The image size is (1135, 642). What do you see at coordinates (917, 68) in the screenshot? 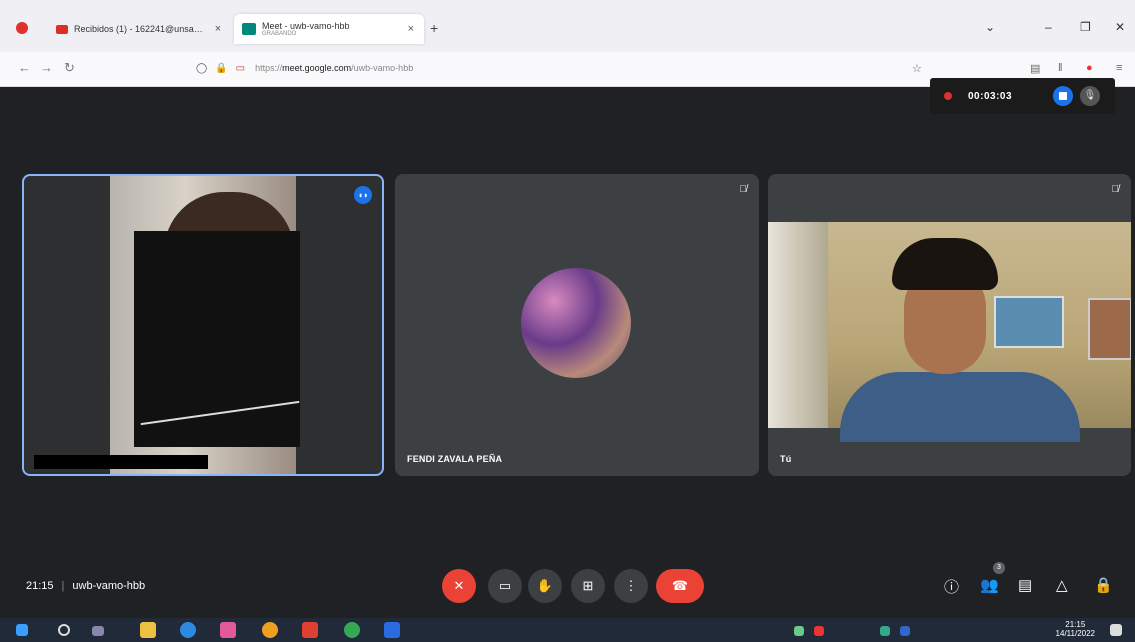
I see `bookmark-star-icon: ☆` at bounding box center [917, 68].